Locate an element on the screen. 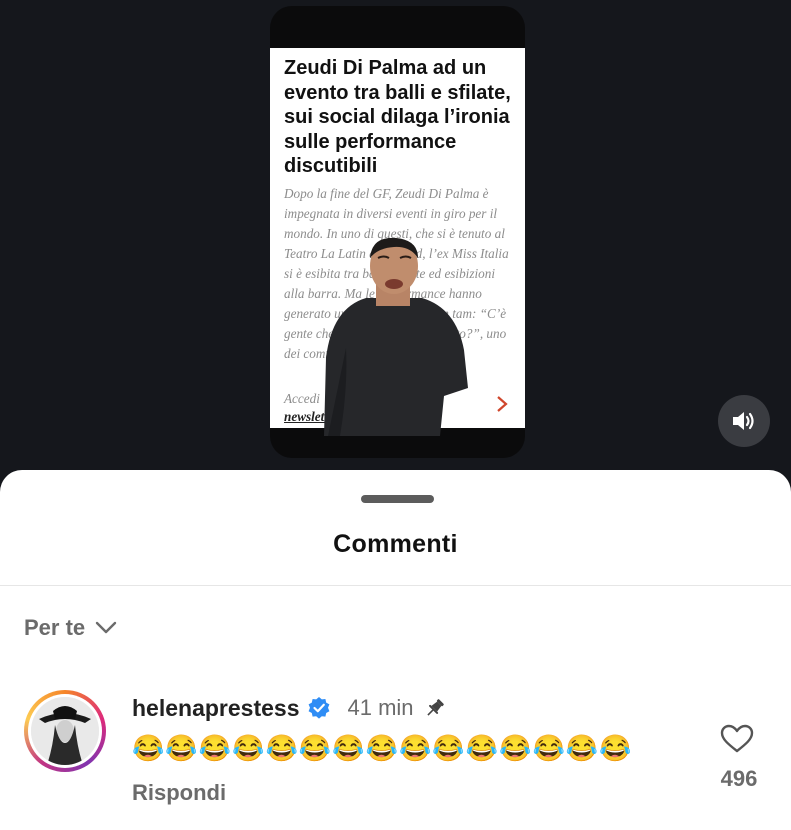 The height and width of the screenshot is (830, 791). comment-text: 😂😂😂😂😂😂😂😂😂😂😂😂😂😂😂 is located at coordinates (382, 748).